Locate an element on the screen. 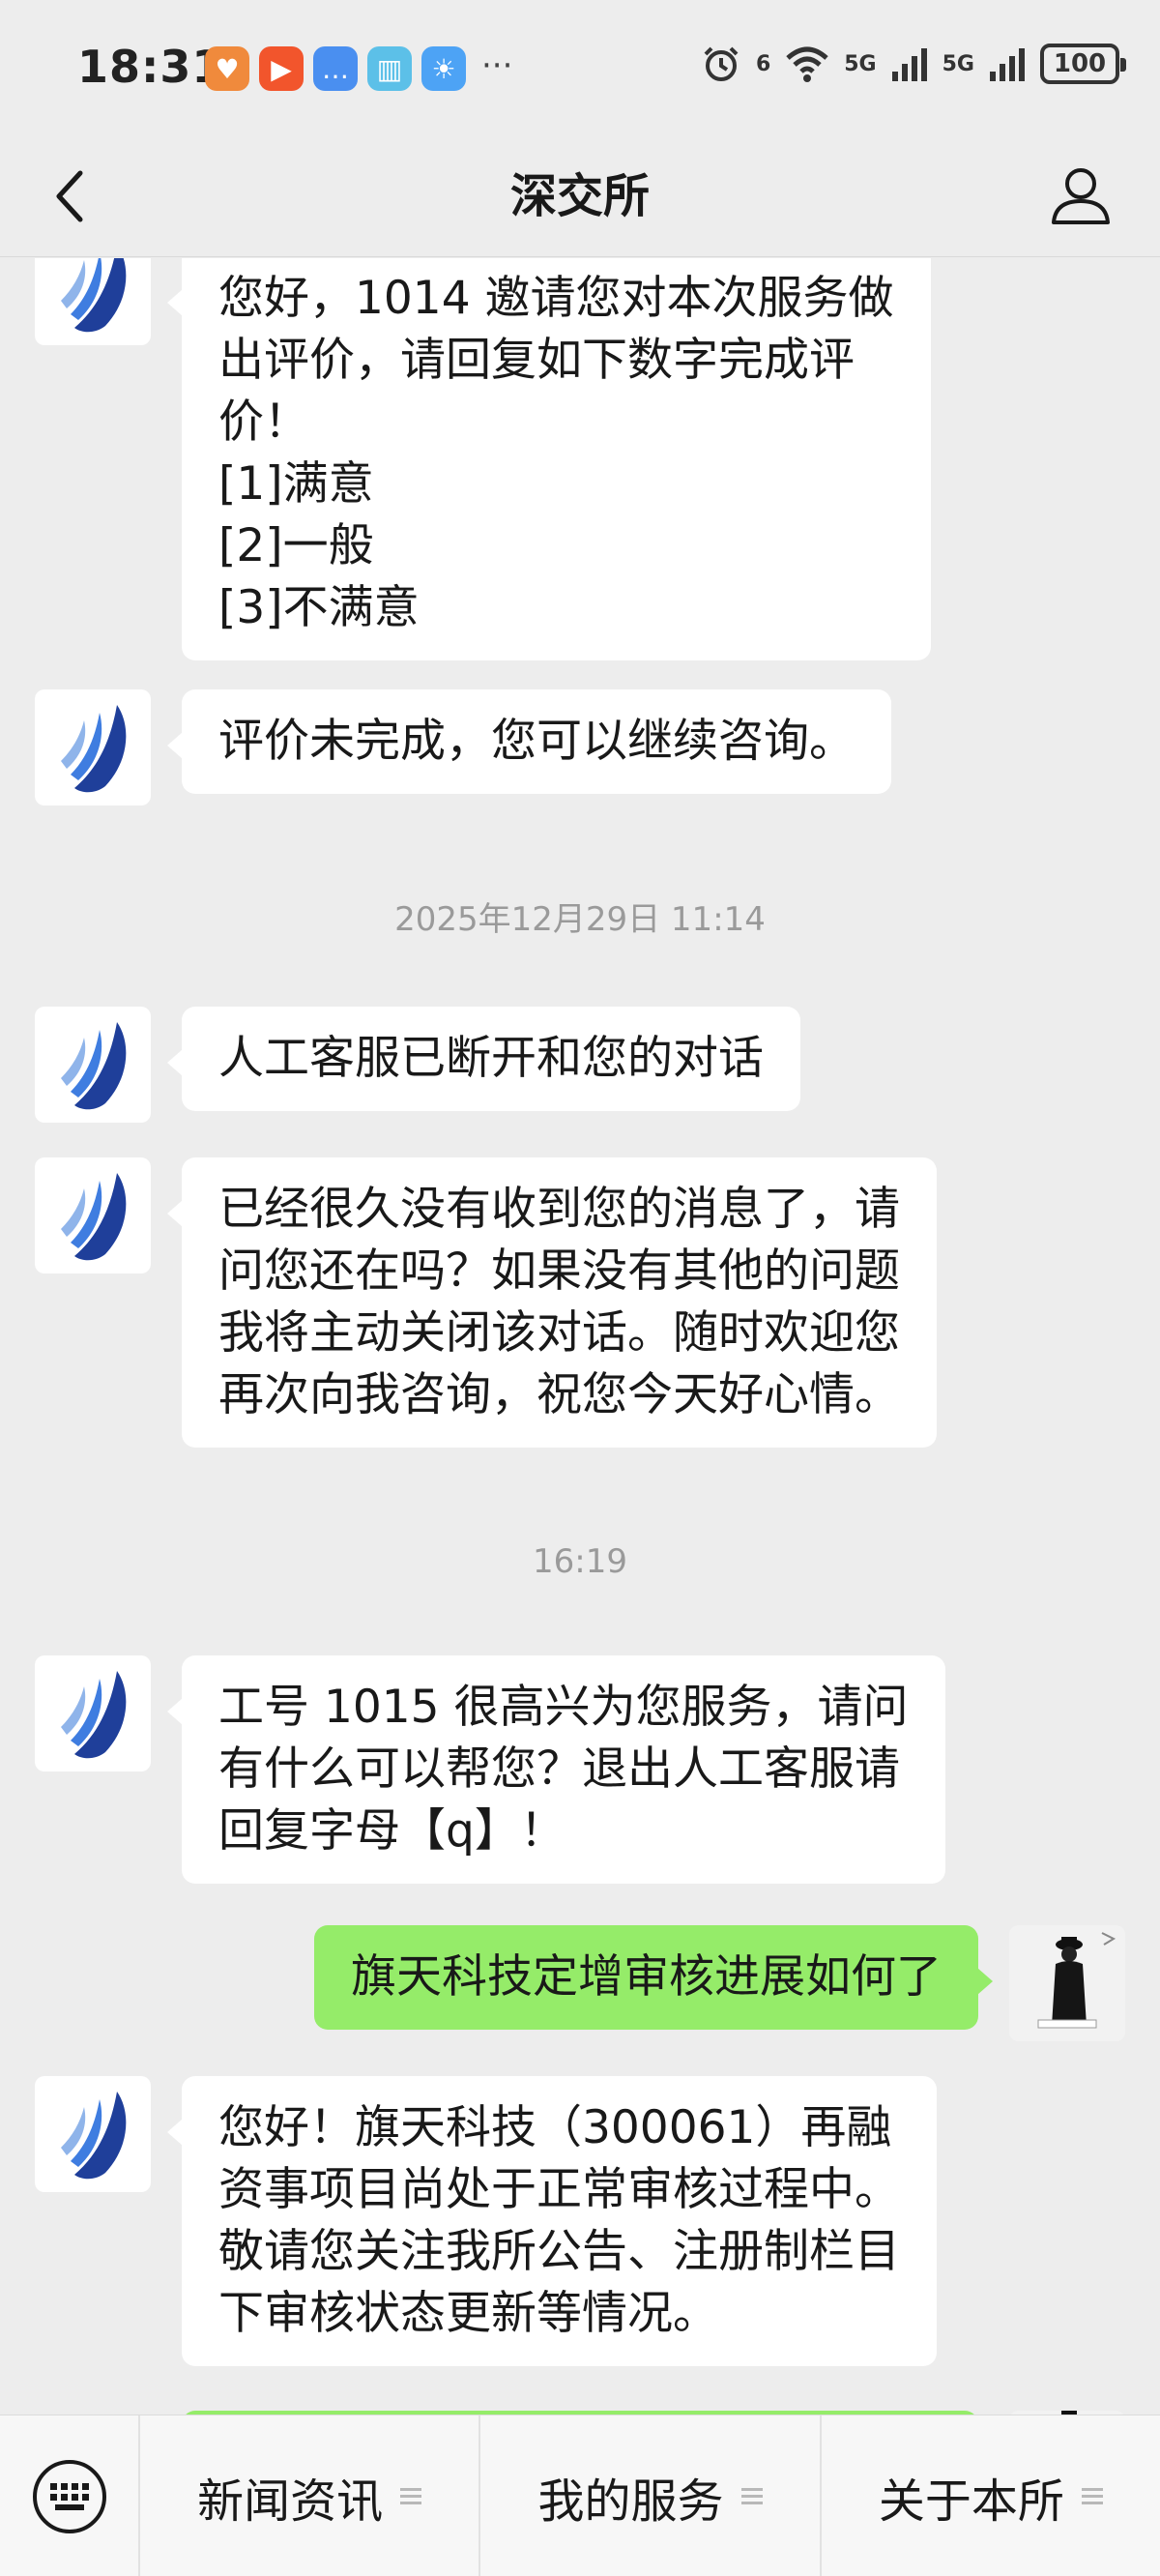 The width and height of the screenshot is (1160, 2576). bottom-menu-bar: 新闻资讯 我的服务 关于本所 is located at coordinates (580, 2495).